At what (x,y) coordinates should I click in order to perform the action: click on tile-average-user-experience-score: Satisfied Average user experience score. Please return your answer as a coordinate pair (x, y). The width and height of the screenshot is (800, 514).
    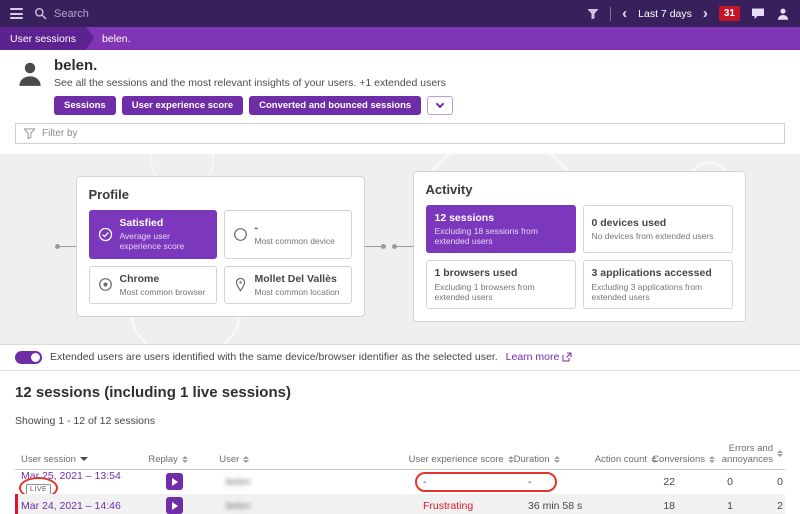
    Looking at the image, I should click on (152, 234).